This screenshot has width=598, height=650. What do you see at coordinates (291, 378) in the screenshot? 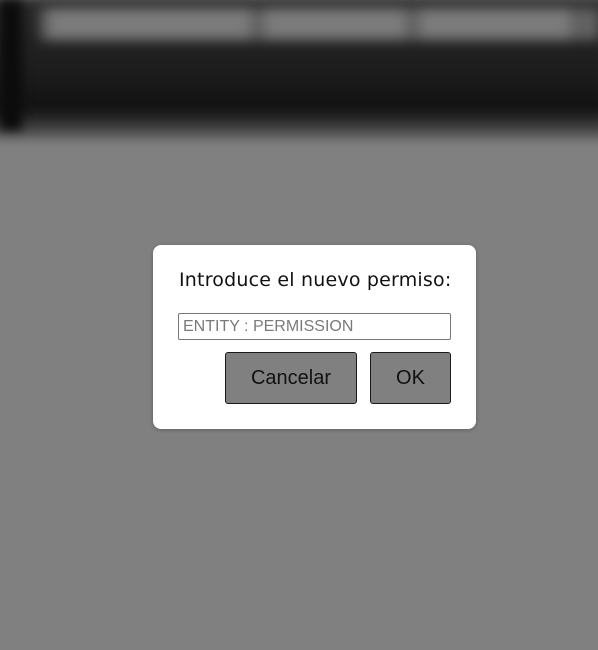
I see `cancel-button: Cancelar` at bounding box center [291, 378].